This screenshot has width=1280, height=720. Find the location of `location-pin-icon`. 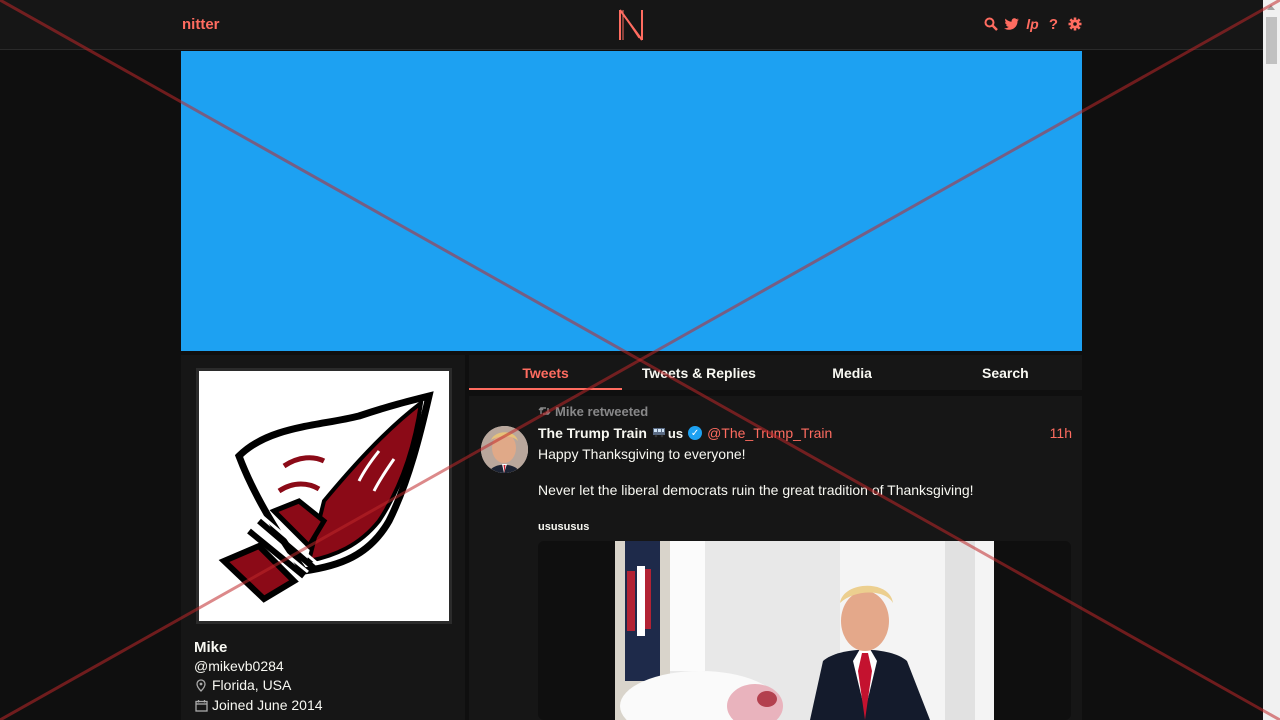

location-pin-icon is located at coordinates (201, 685).